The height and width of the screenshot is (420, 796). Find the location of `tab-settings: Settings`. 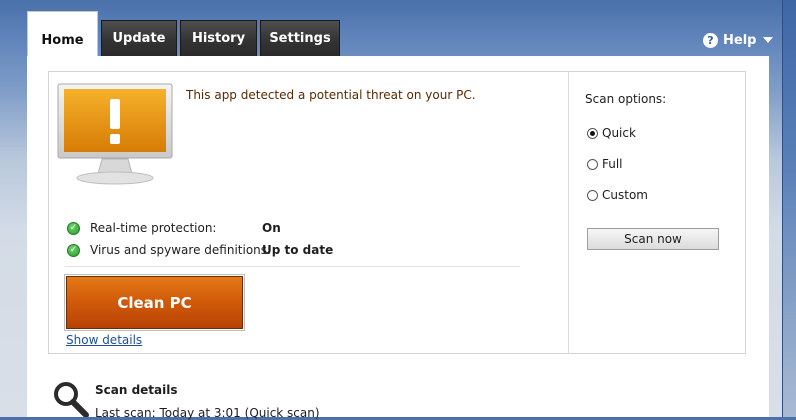

tab-settings: Settings is located at coordinates (300, 38).